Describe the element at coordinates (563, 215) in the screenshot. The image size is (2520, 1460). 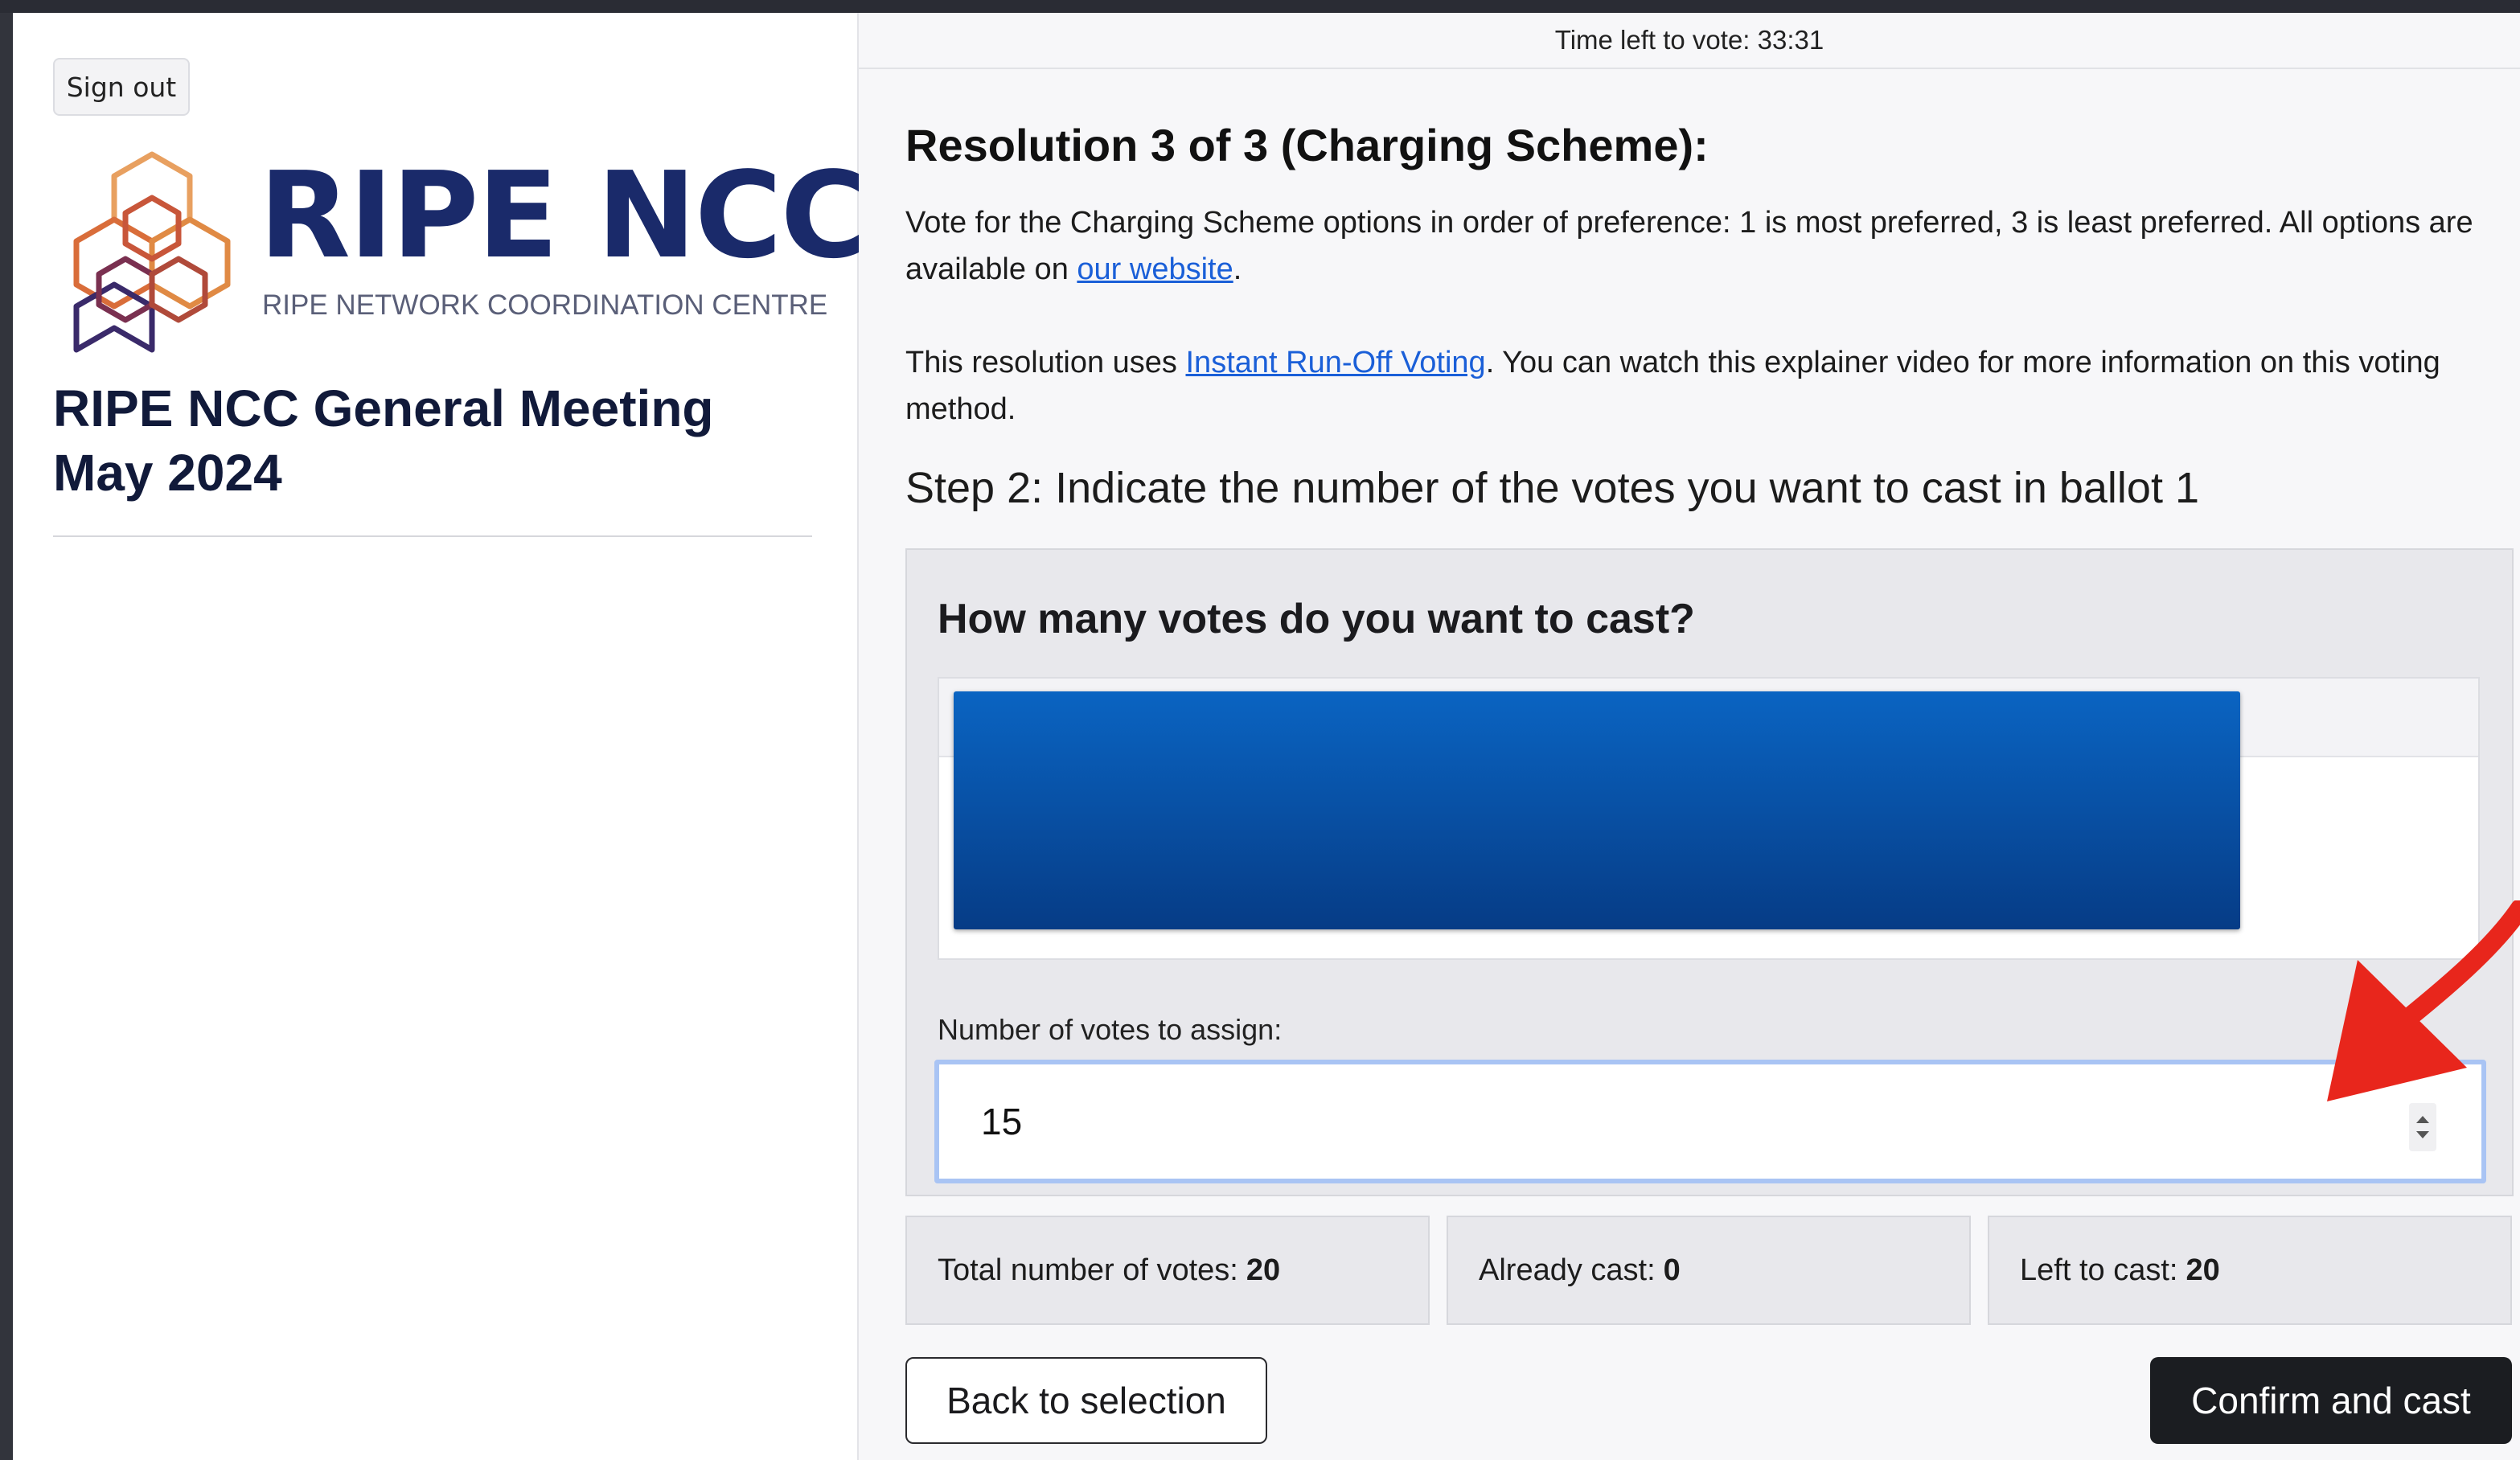
I see `logo-wordmark: RIPE NCC` at that location.